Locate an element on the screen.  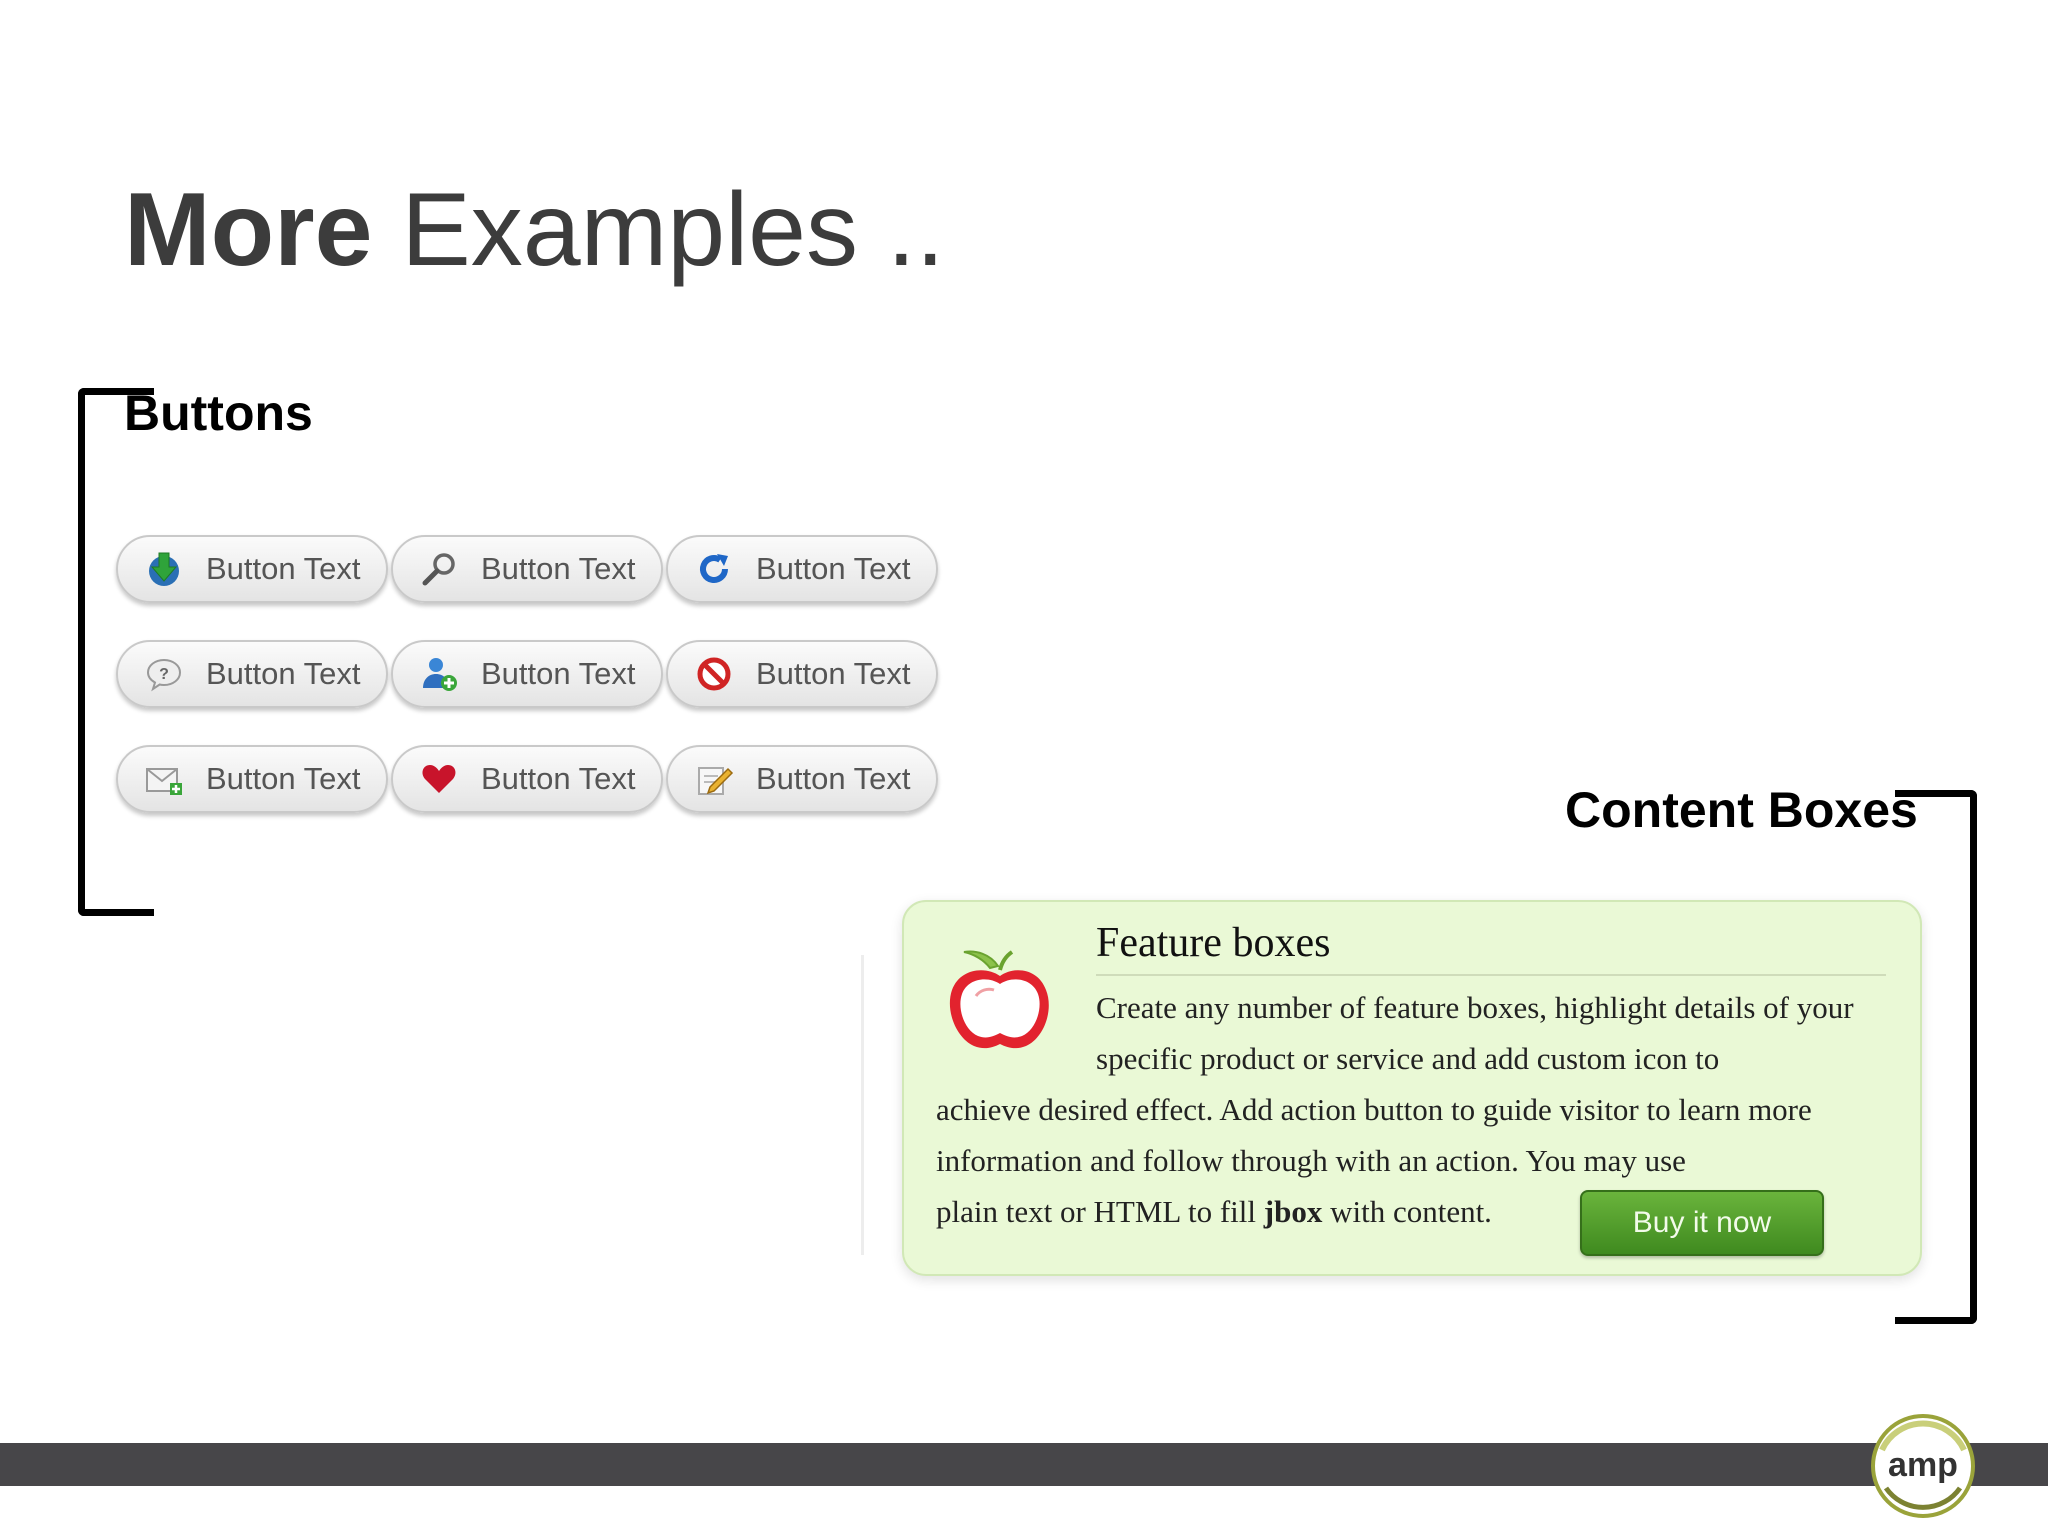
slide-title: More Examples .. is located at coordinates (534, 230).